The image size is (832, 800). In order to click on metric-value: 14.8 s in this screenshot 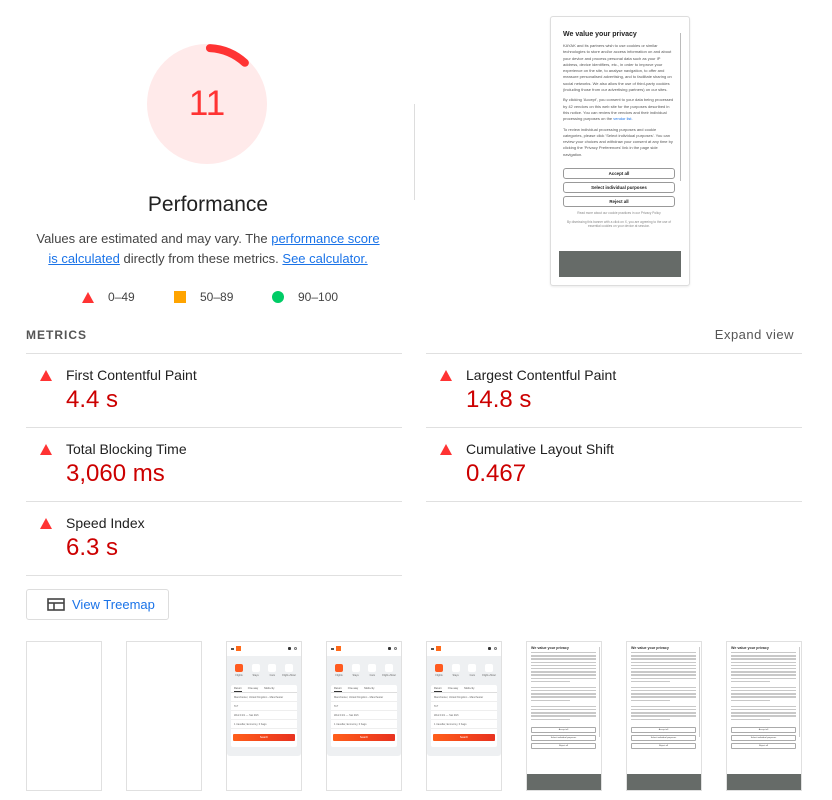, I will do `click(499, 399)`.